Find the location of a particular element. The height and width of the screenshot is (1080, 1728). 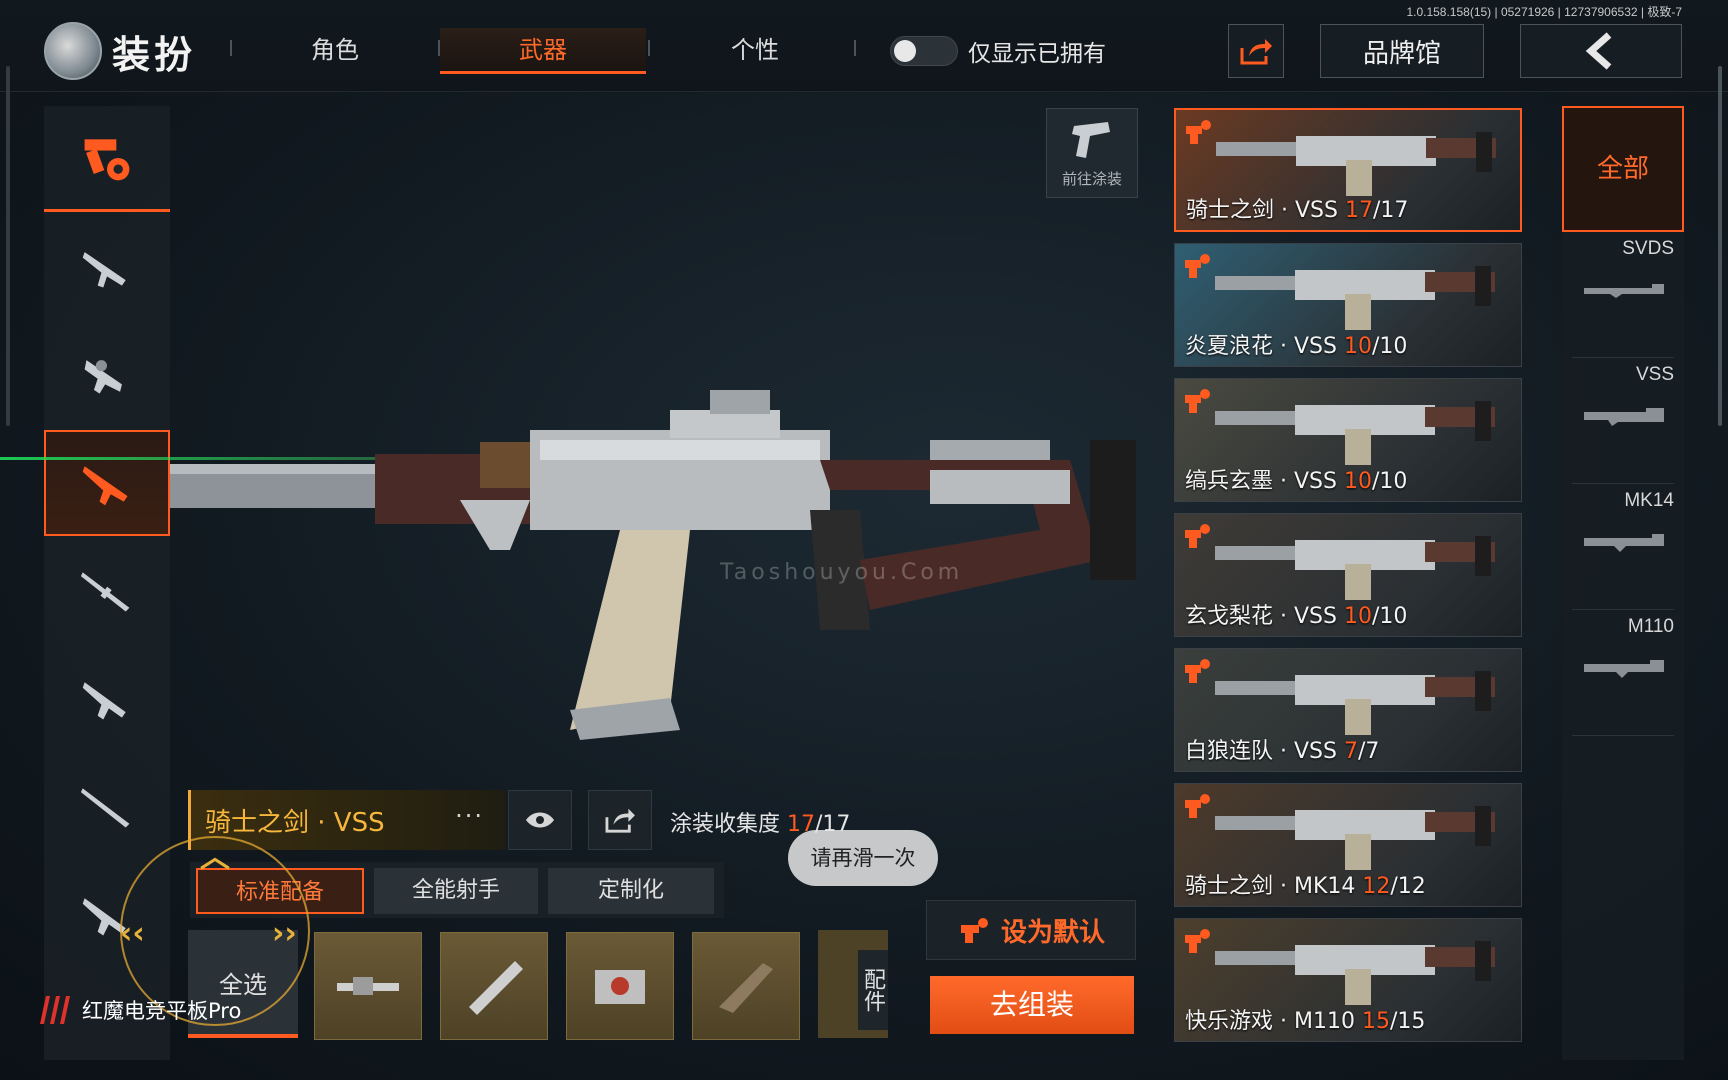

paint-spray-icon is located at coordinates (107, 159).